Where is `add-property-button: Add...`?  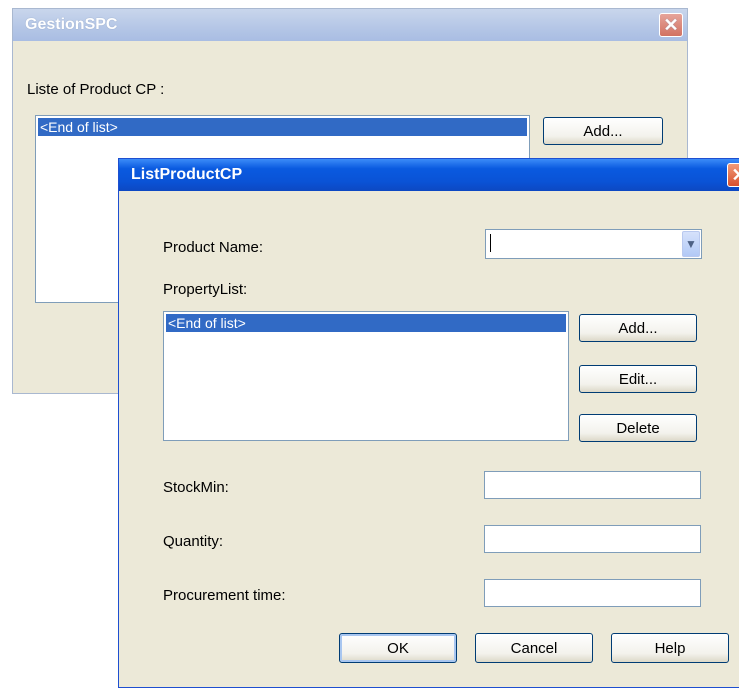 add-property-button: Add... is located at coordinates (638, 328).